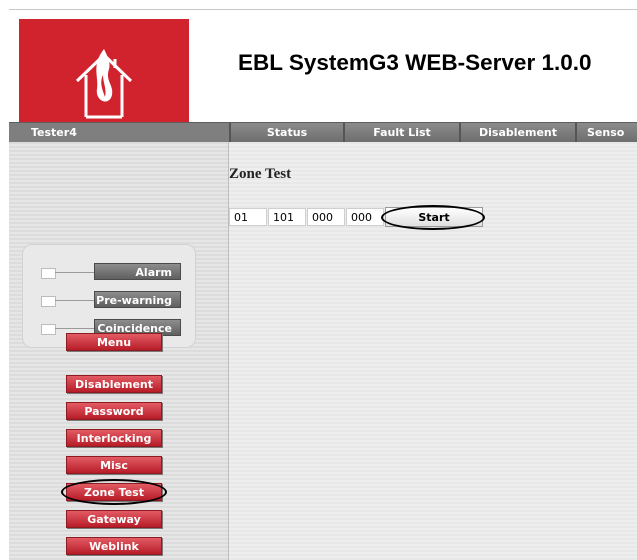  What do you see at coordinates (248, 217) in the screenshot?
I see `zone-field-1: 01` at bounding box center [248, 217].